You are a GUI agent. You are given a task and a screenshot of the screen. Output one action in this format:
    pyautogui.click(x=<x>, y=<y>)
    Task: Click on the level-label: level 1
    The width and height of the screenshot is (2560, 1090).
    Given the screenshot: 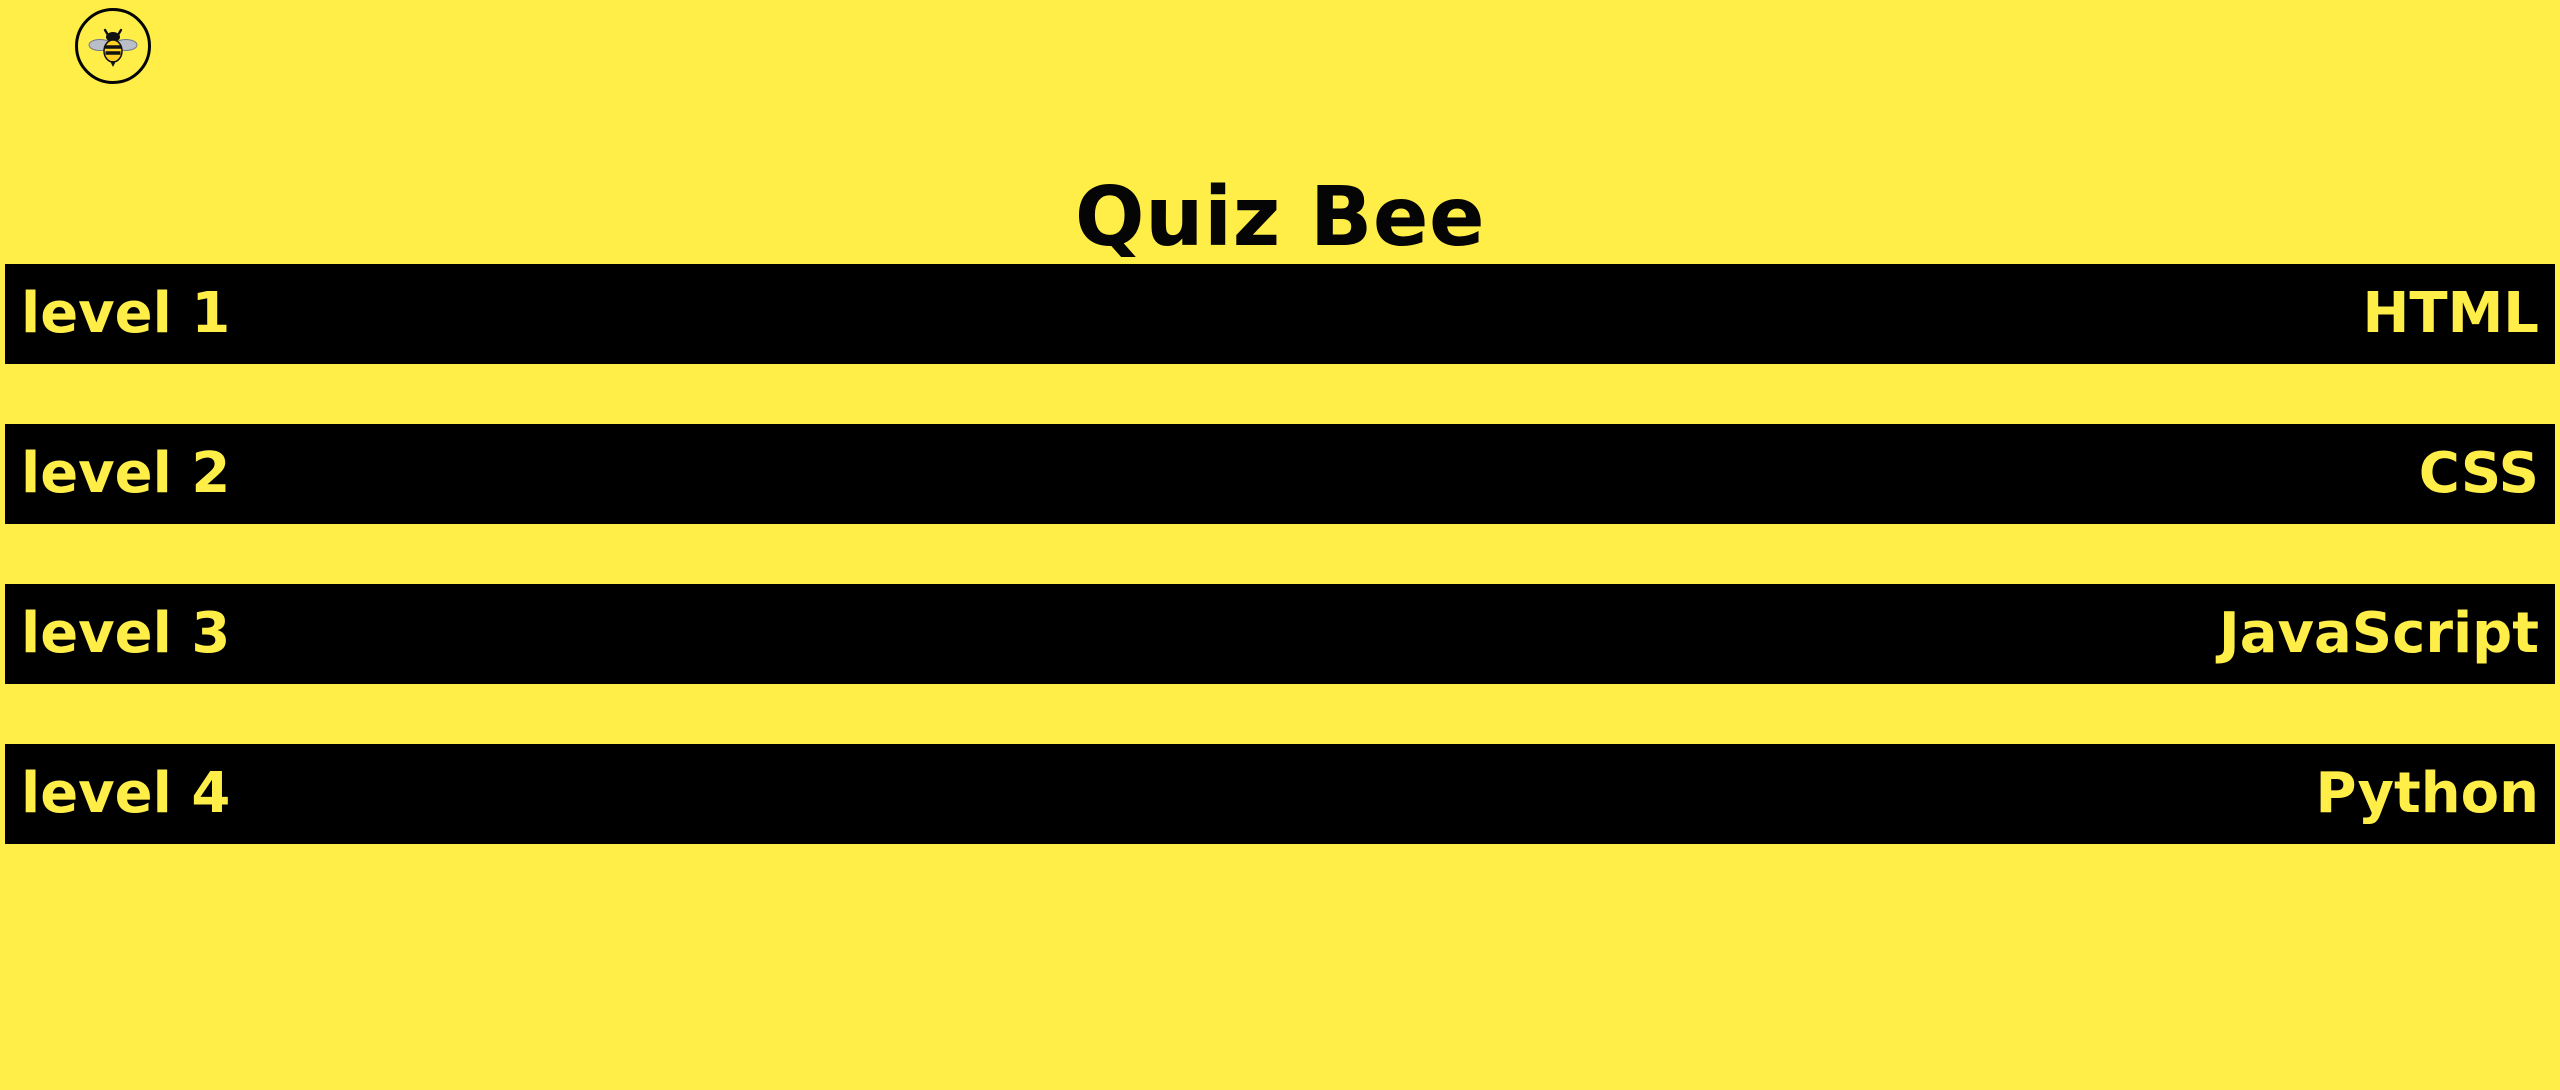 What is the action you would take?
    pyautogui.click(x=126, y=313)
    